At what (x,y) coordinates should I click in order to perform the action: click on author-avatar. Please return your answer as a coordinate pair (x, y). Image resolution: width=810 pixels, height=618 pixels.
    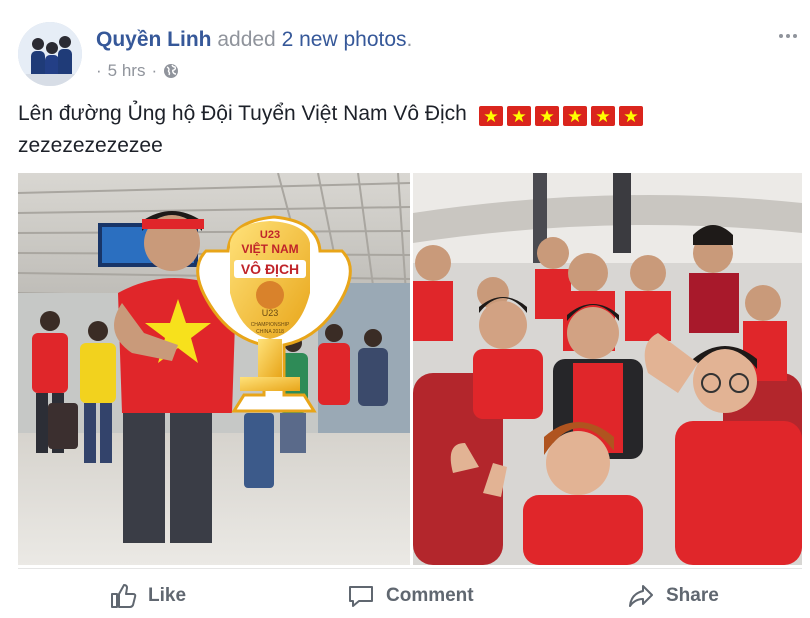
    Looking at the image, I should click on (50, 54).